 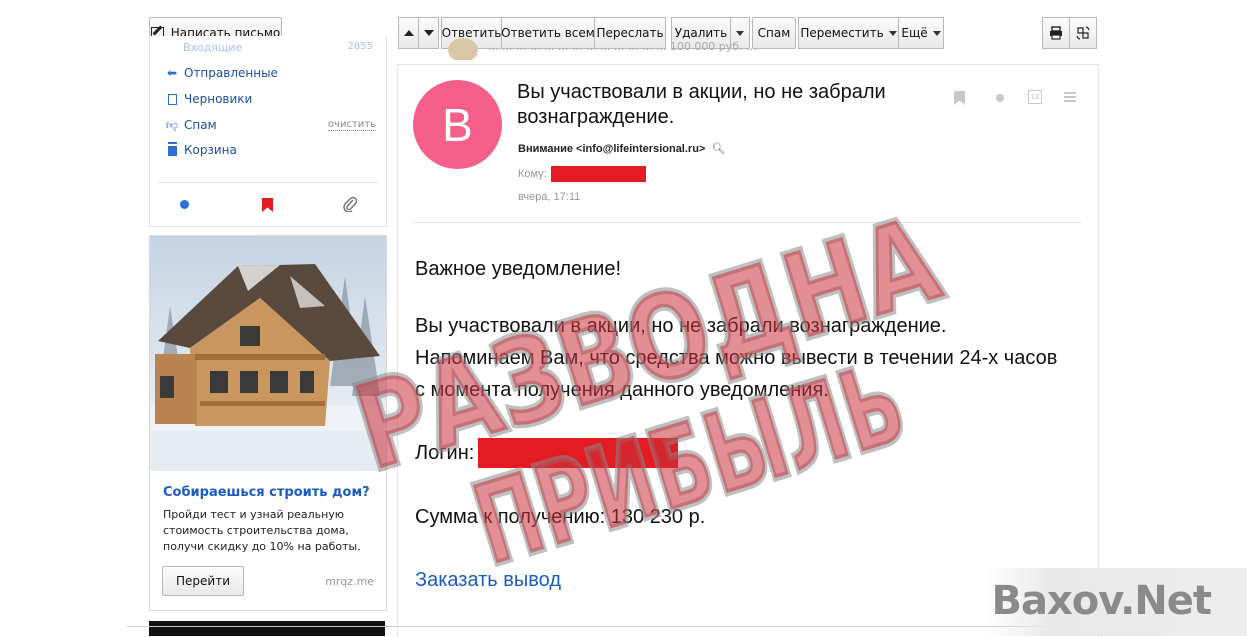 I want to click on redacted-login, so click(x=578, y=453).